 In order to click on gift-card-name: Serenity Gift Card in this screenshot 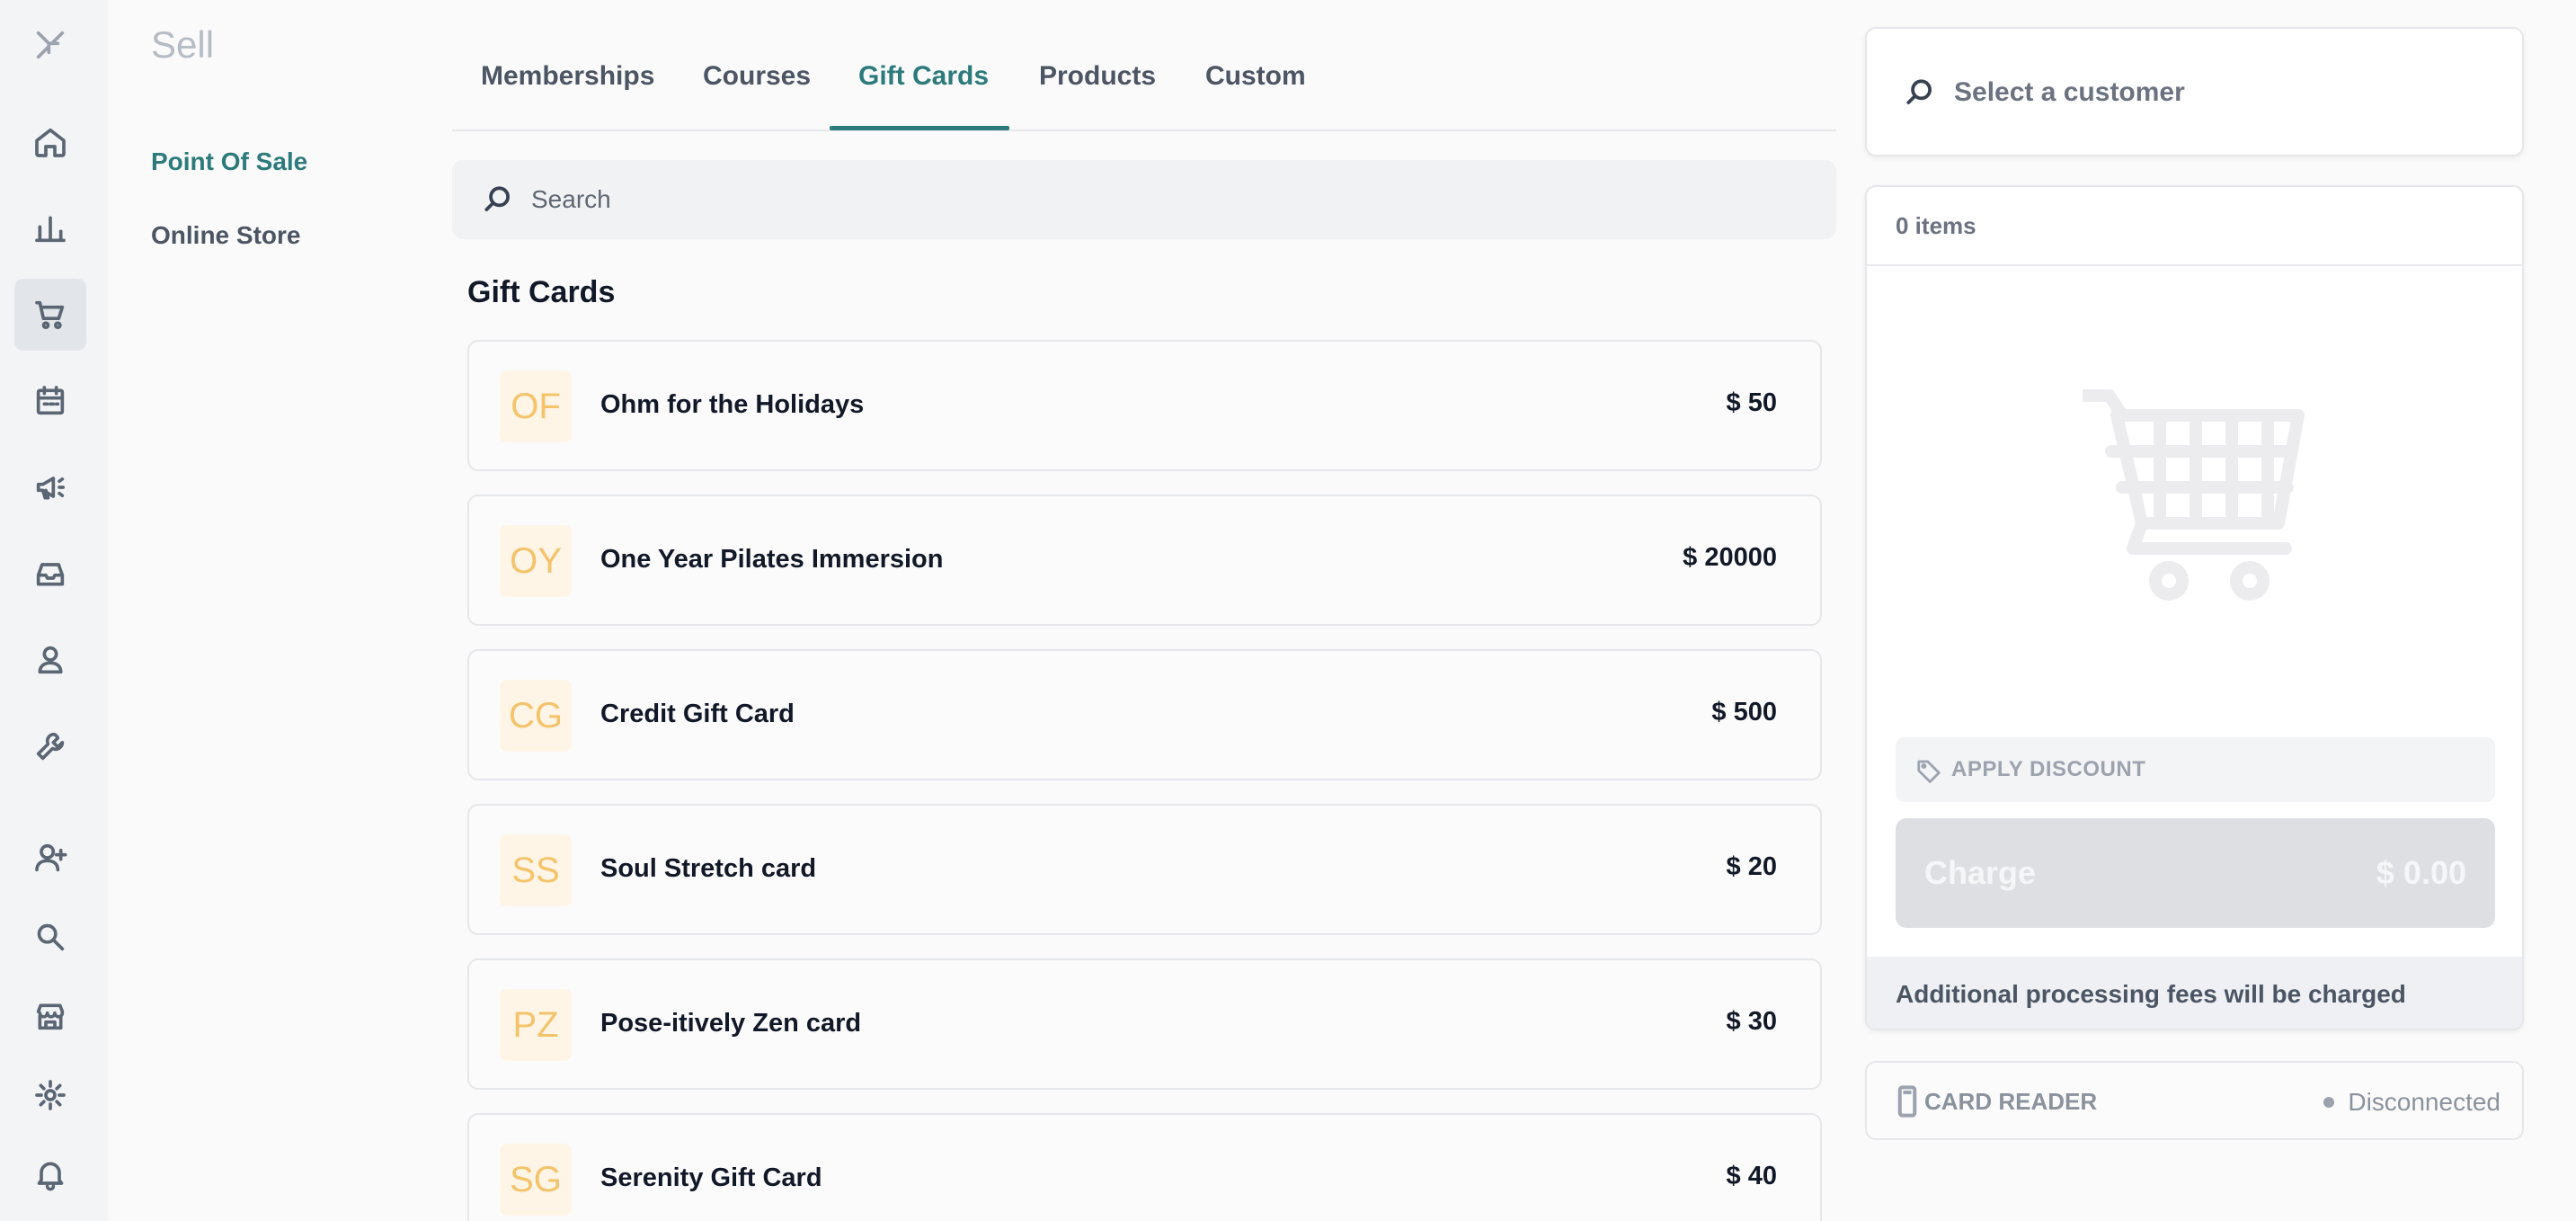, I will do `click(711, 1177)`.